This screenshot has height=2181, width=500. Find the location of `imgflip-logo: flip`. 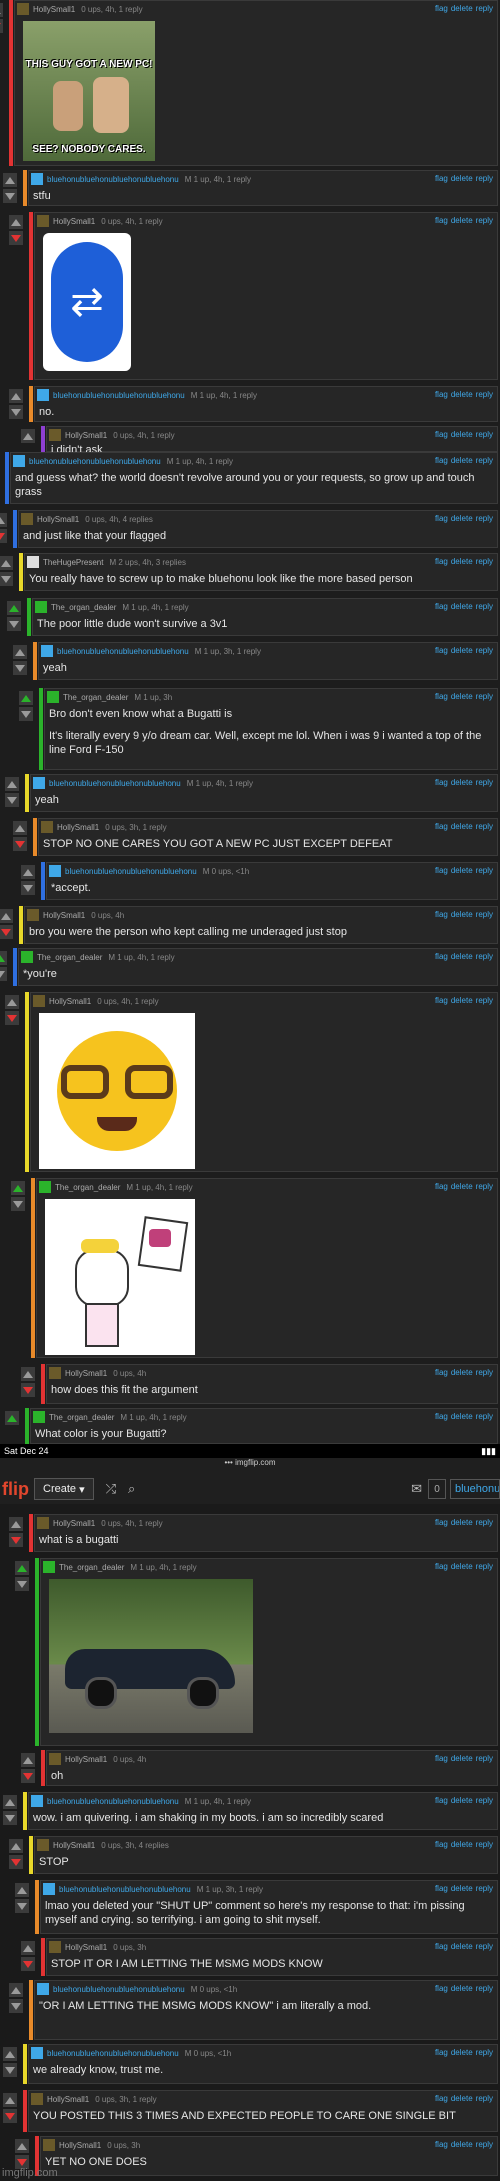

imgflip-logo: flip is located at coordinates (15, 1489).